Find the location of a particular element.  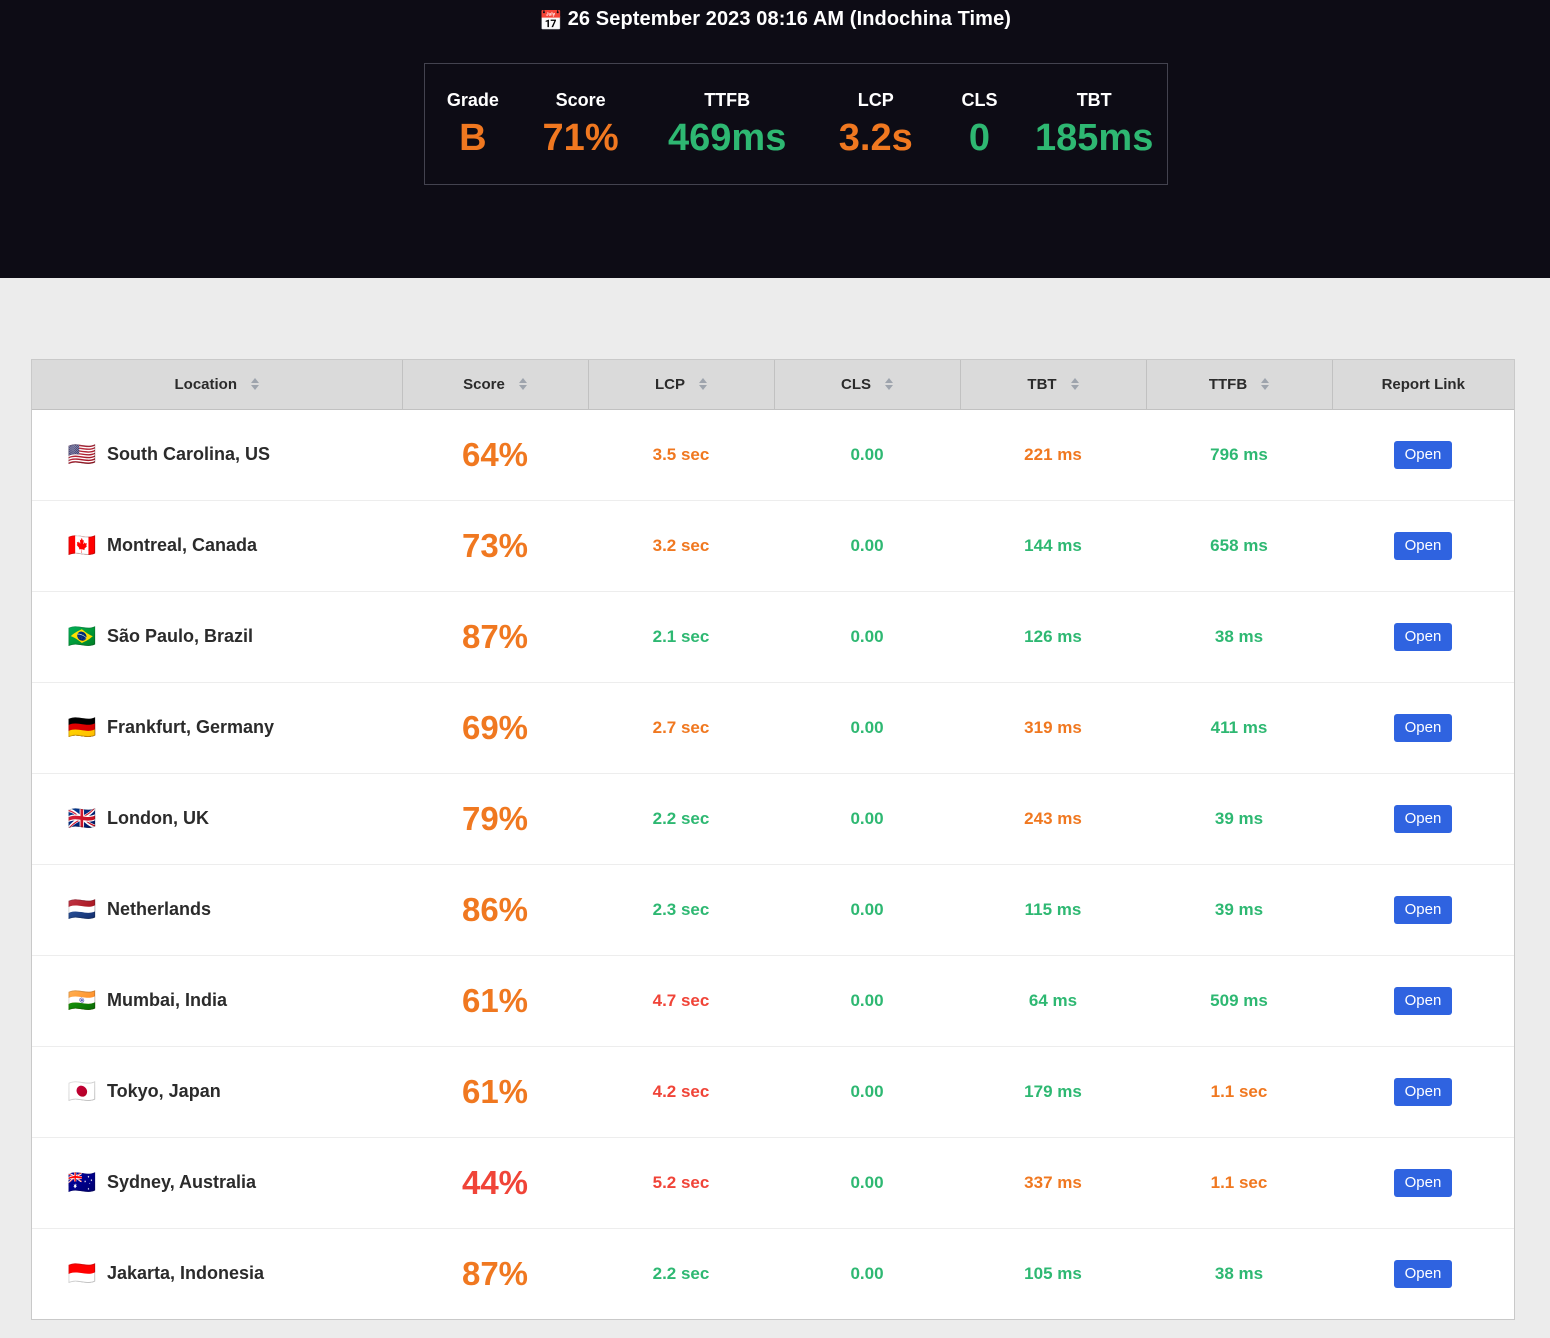

country-flag-icon: 🇧🇷 is located at coordinates (82, 636).